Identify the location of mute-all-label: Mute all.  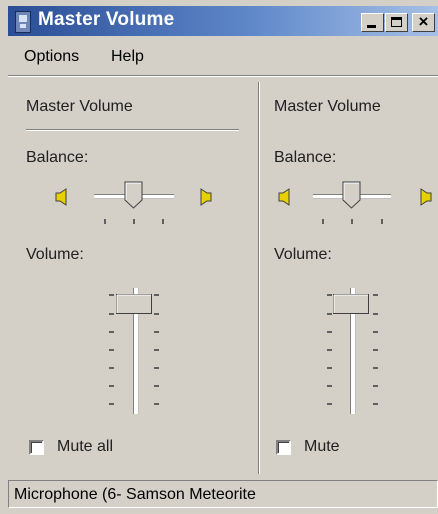
(85, 446).